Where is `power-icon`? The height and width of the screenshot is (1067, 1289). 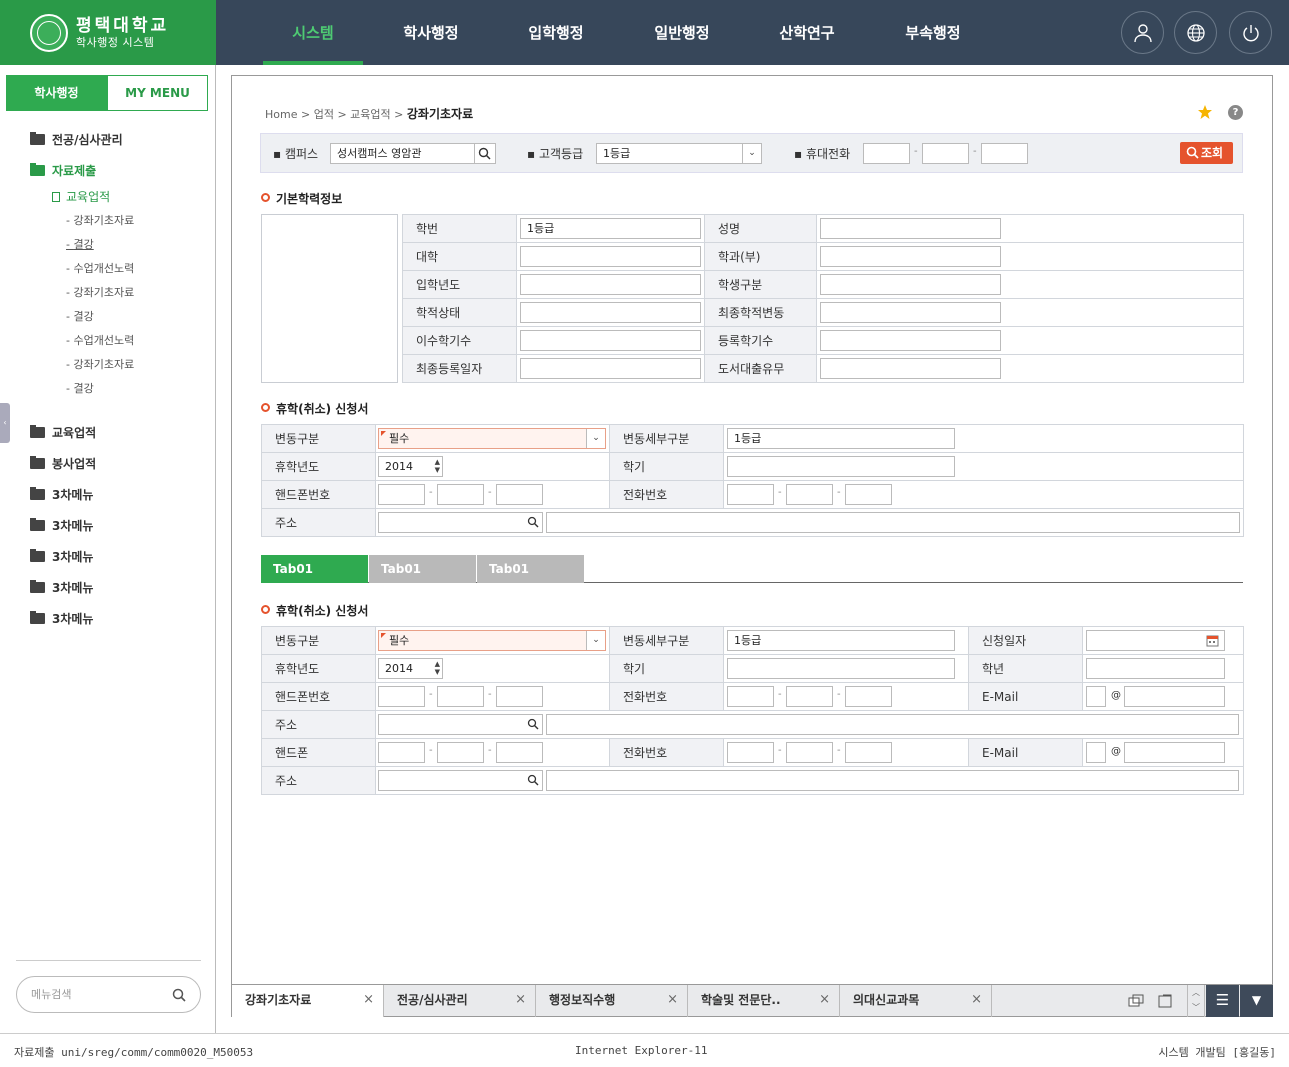 power-icon is located at coordinates (1250, 32).